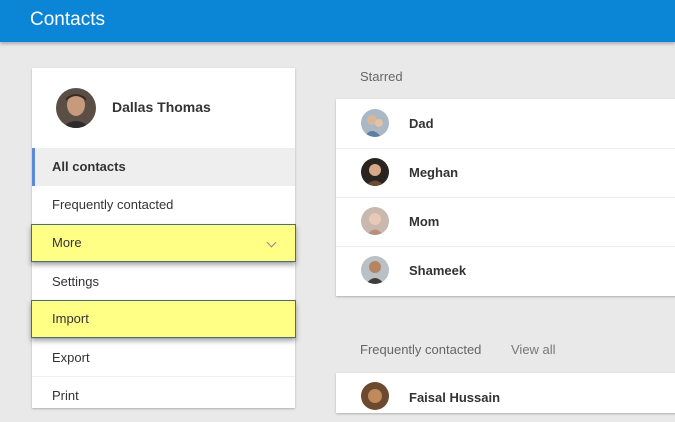 This screenshot has width=675, height=422. What do you see at coordinates (67, 242) in the screenshot?
I see `nav-item-more-label: More` at bounding box center [67, 242].